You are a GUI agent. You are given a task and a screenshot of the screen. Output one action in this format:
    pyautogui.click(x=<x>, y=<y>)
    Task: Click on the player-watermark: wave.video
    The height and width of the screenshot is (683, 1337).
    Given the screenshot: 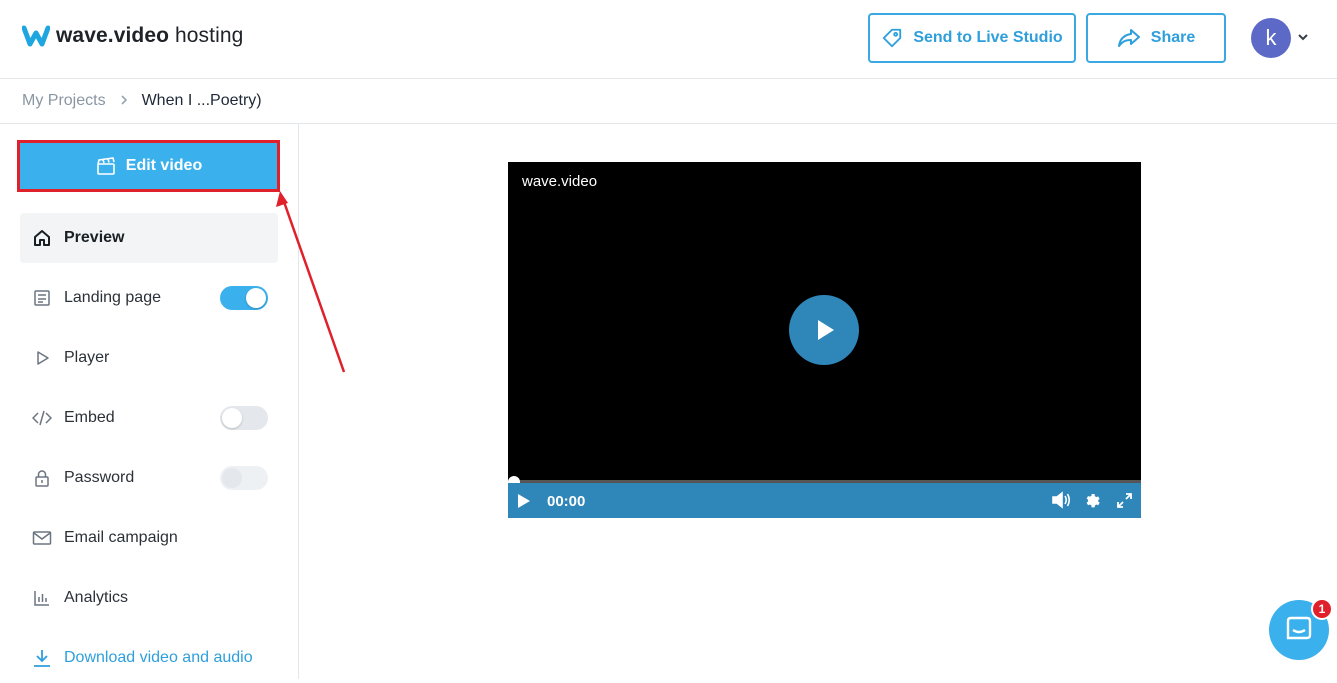 What is the action you would take?
    pyautogui.click(x=560, y=181)
    